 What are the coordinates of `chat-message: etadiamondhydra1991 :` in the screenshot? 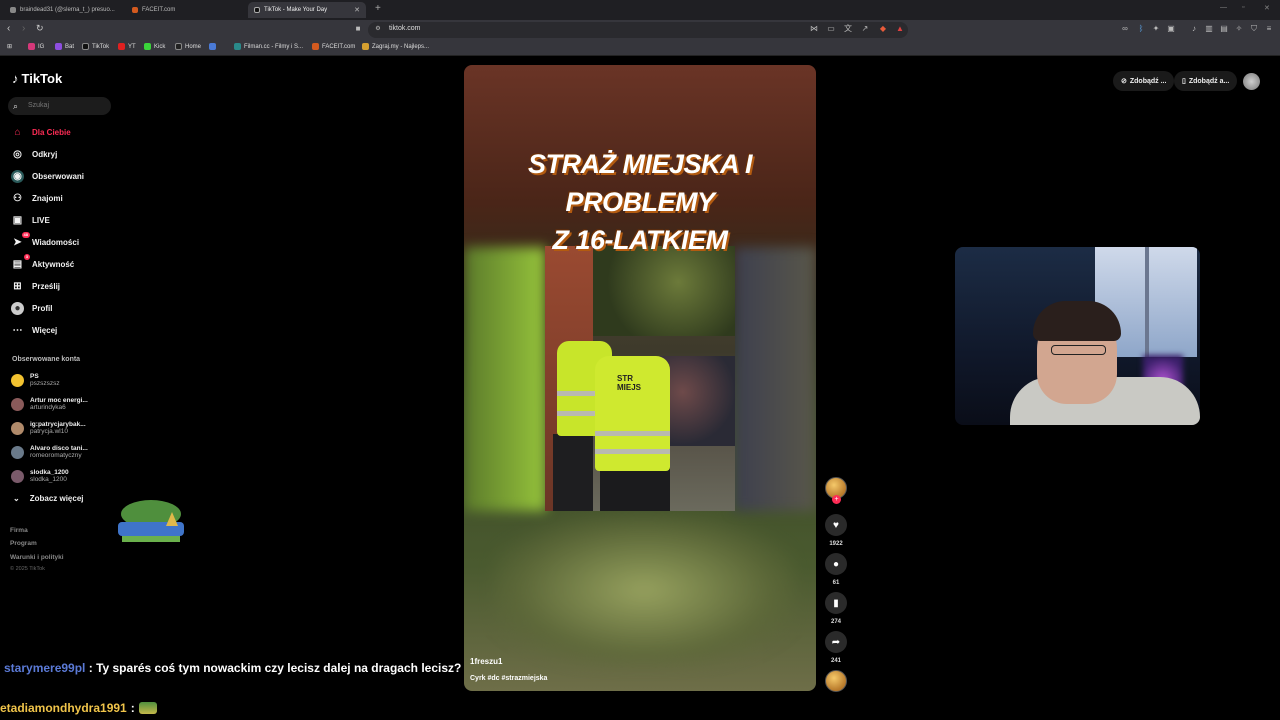 It's located at (78, 708).